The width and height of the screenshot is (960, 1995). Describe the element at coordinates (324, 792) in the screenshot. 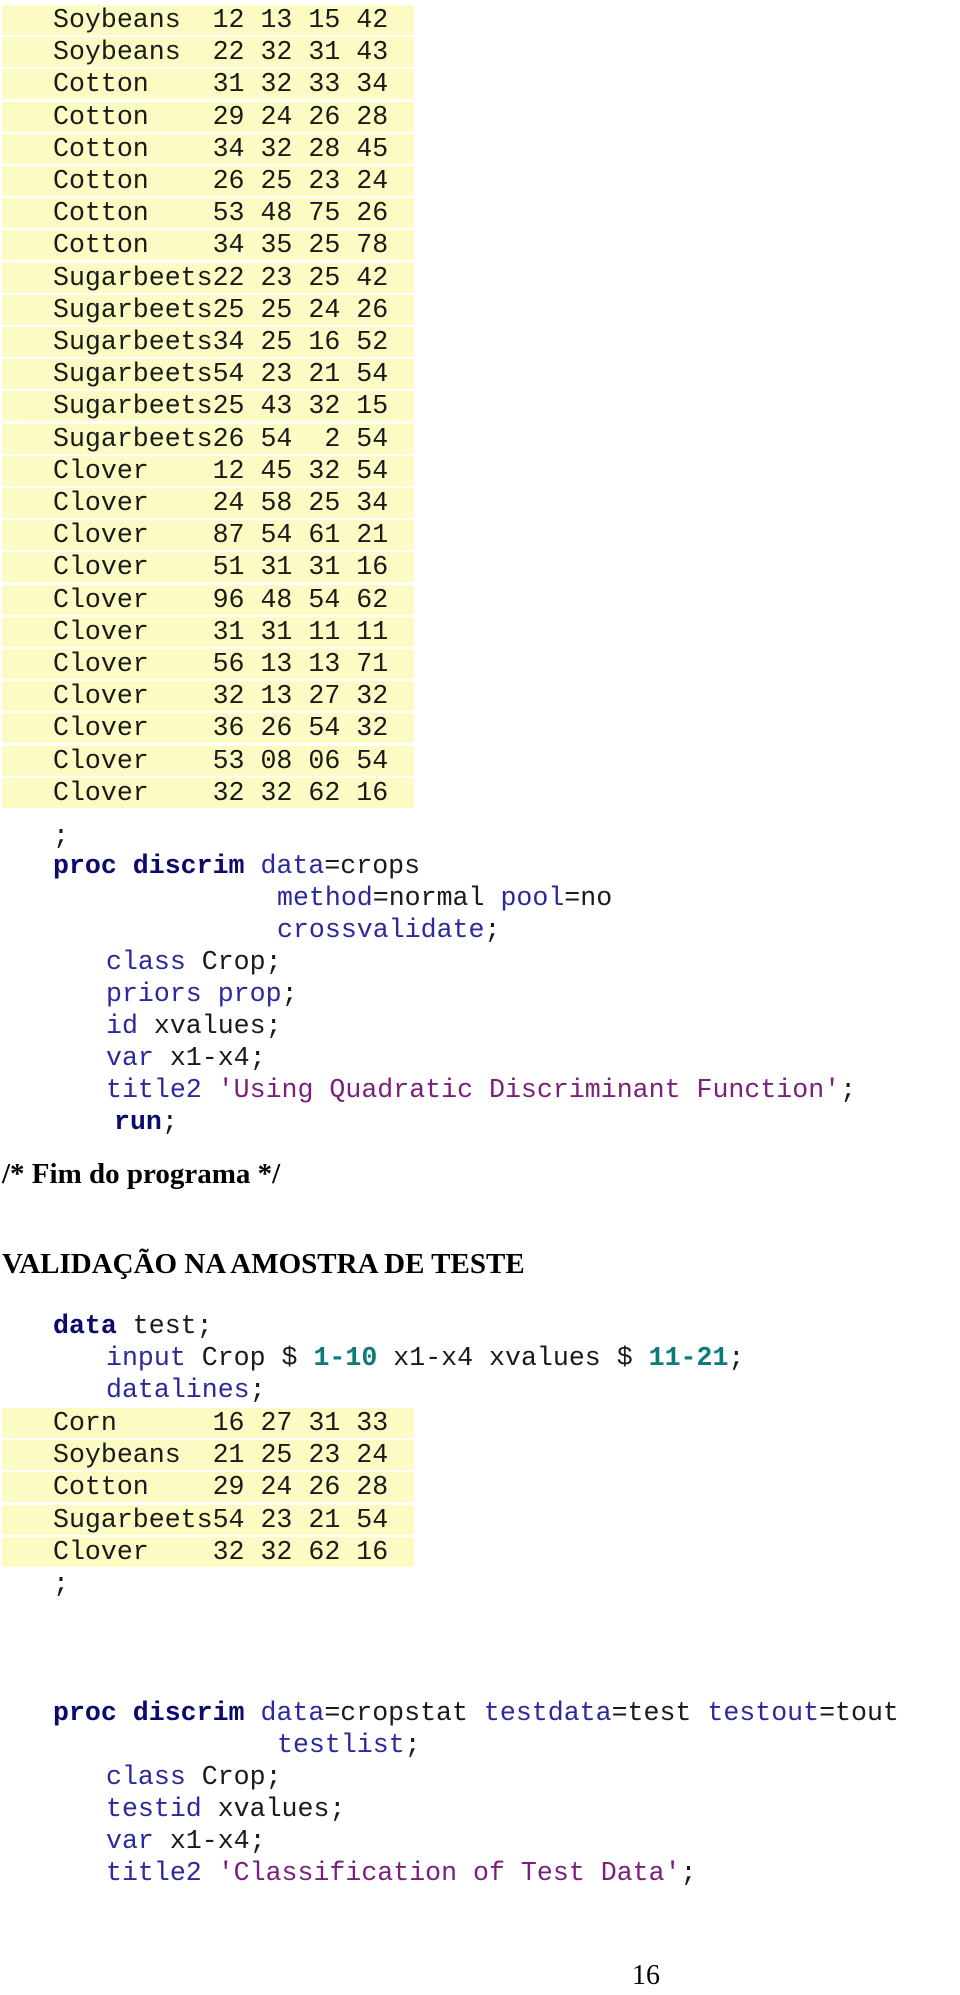

I see `x3-value: 62` at that location.